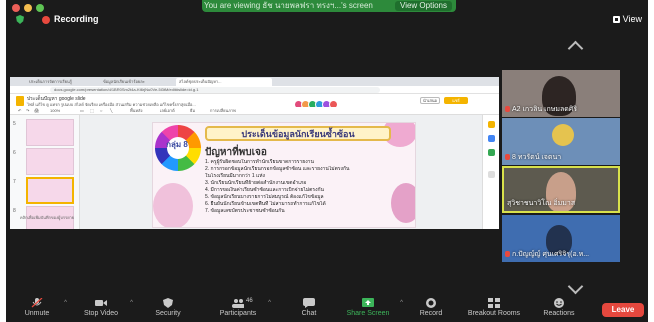 This screenshot has height=322, width=654. Describe the element at coordinates (245, 211) in the screenshot. I see `slide-bullet: 7. ข้อมูลเลขบัตรประชาชนซ้ำซ้อนกัน` at that location.